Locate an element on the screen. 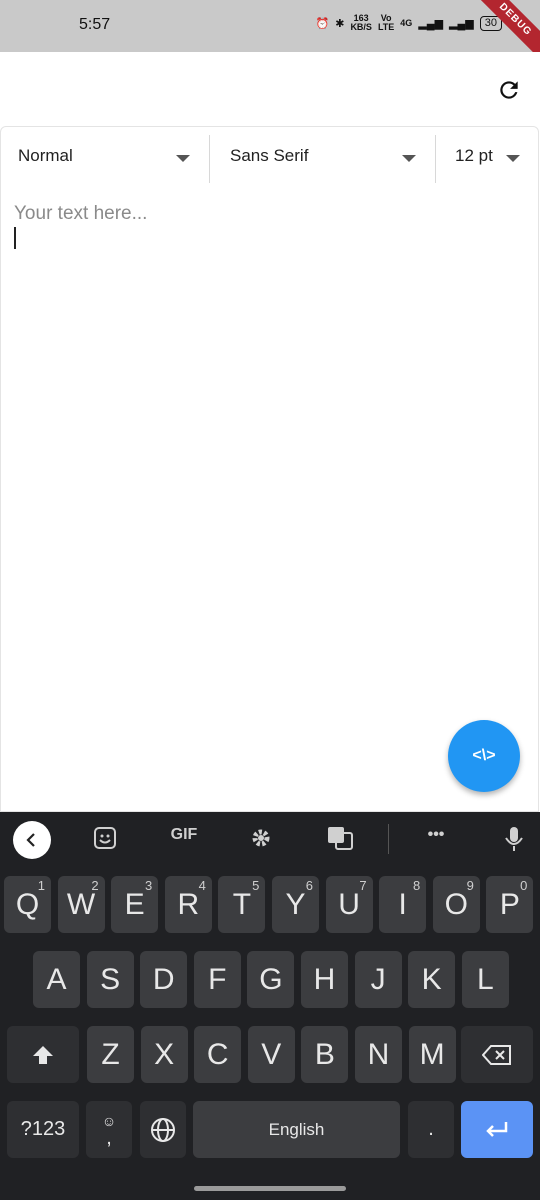 This screenshot has height=1200, width=540. key-h: H is located at coordinates (324, 979).